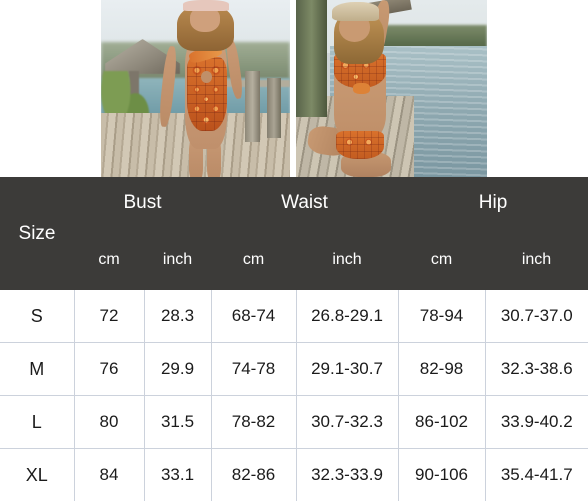 The width and height of the screenshot is (588, 501). What do you see at coordinates (347, 422) in the screenshot?
I see `cell-waist-inch: 30.7-32.3` at bounding box center [347, 422].